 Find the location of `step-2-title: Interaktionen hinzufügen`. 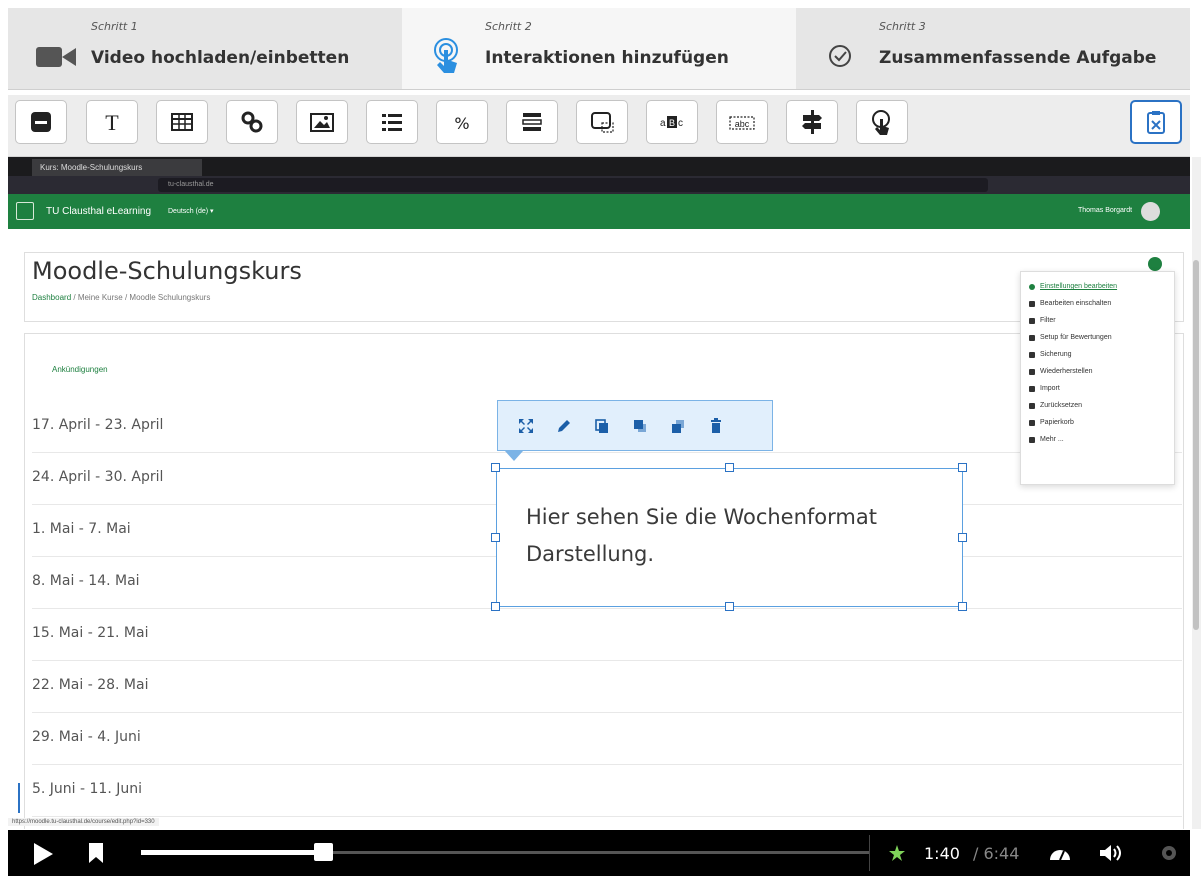

step-2-title: Interaktionen hinzufügen is located at coordinates (607, 58).